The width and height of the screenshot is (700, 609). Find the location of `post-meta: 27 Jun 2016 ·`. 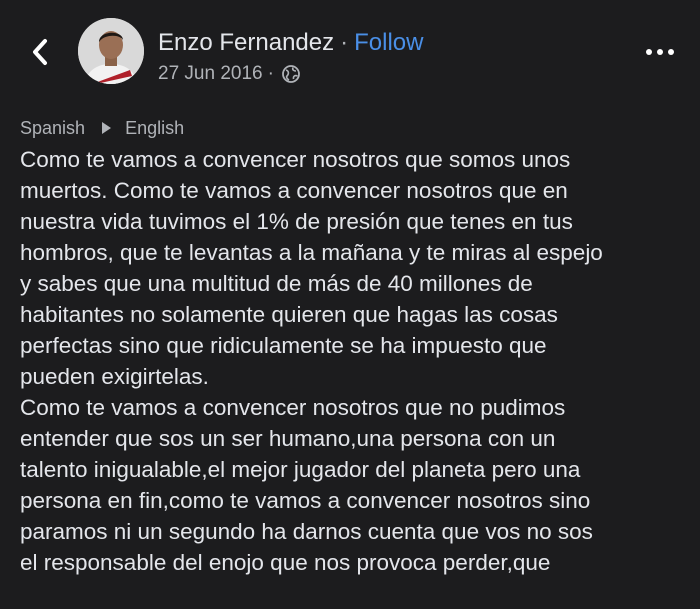

post-meta: 27 Jun 2016 · is located at coordinates (229, 74).